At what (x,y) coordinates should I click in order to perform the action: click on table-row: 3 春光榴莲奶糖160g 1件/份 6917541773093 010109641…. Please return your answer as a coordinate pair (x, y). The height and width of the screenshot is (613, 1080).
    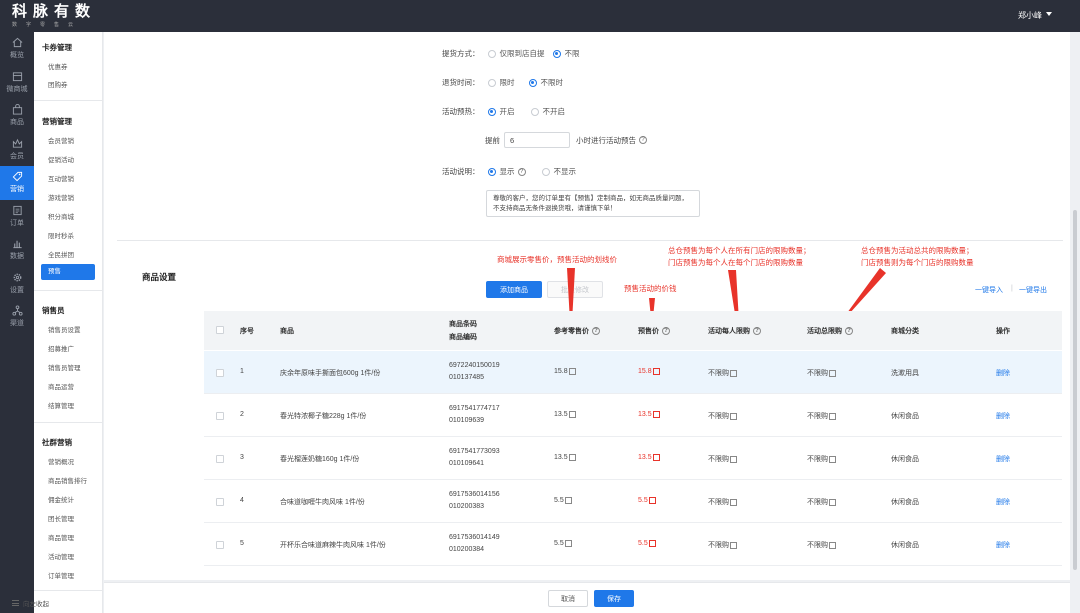
    Looking at the image, I should click on (633, 458).